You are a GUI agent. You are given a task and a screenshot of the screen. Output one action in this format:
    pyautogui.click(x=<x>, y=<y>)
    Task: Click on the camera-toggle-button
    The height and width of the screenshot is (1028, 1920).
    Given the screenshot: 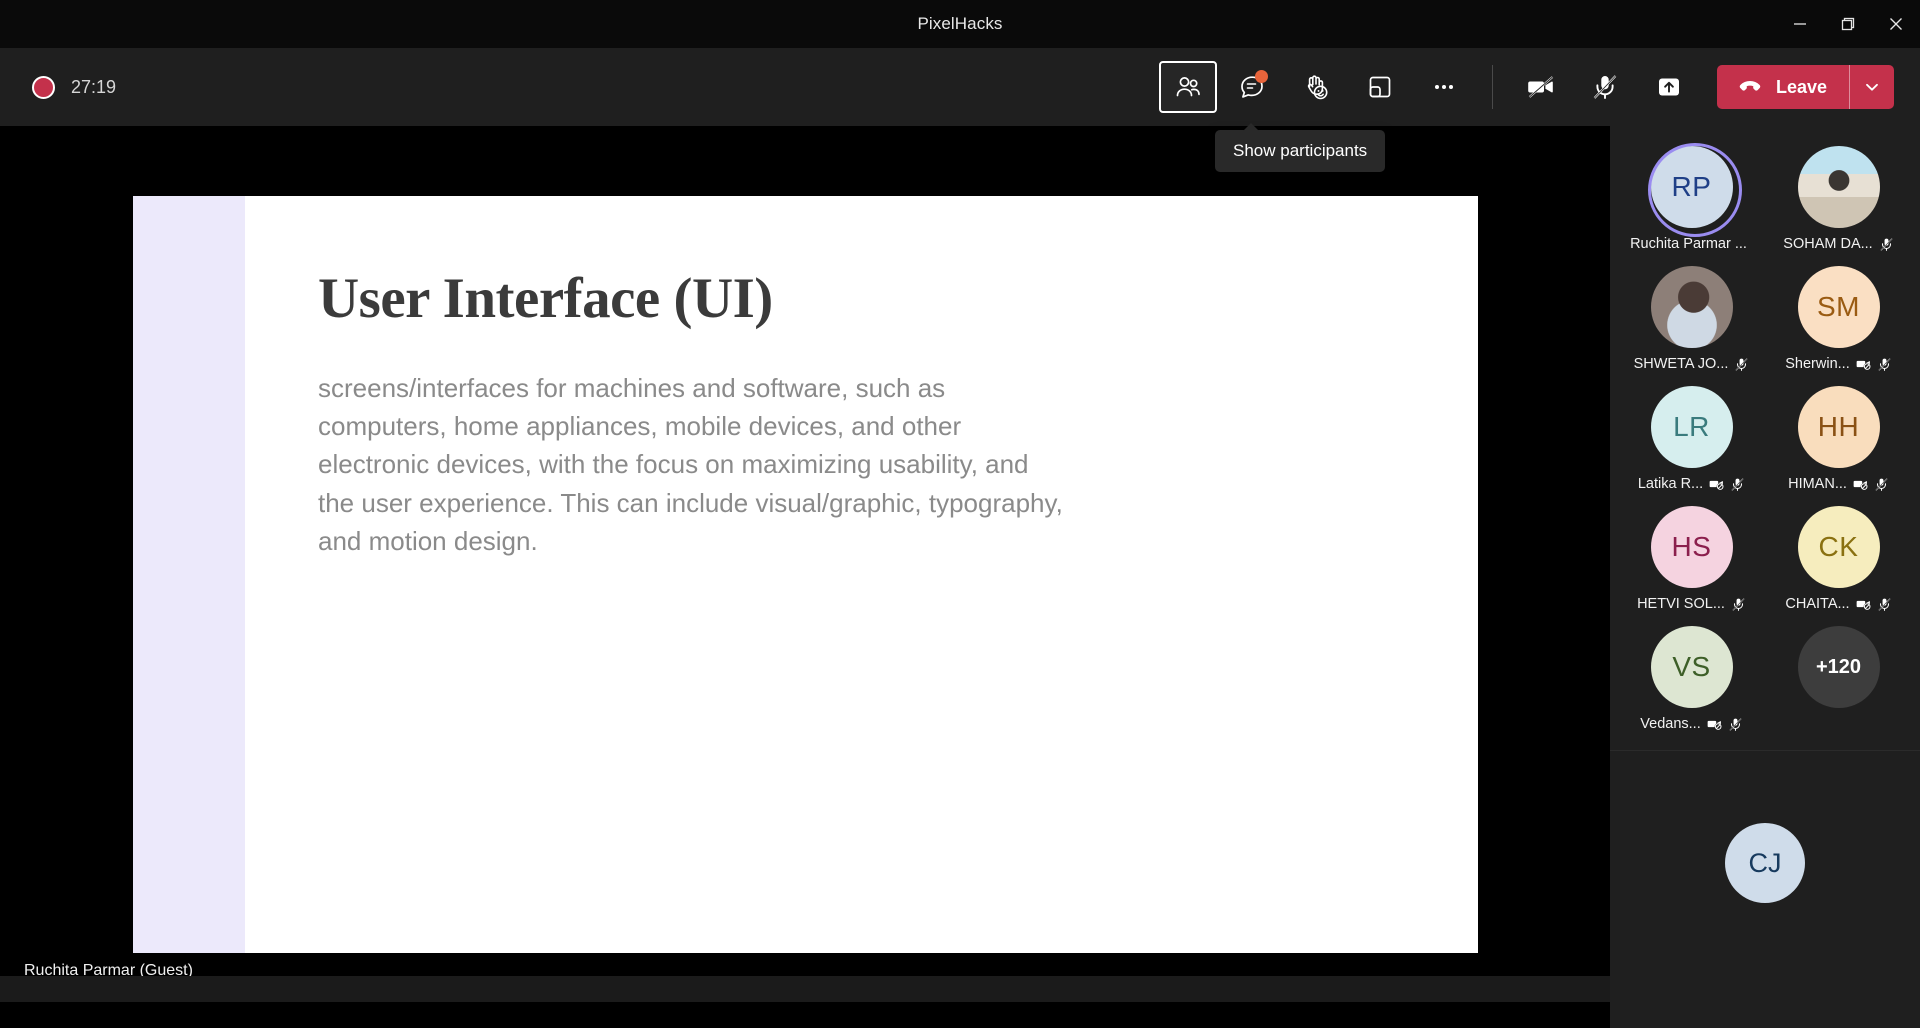 What is the action you would take?
    pyautogui.click(x=1541, y=87)
    